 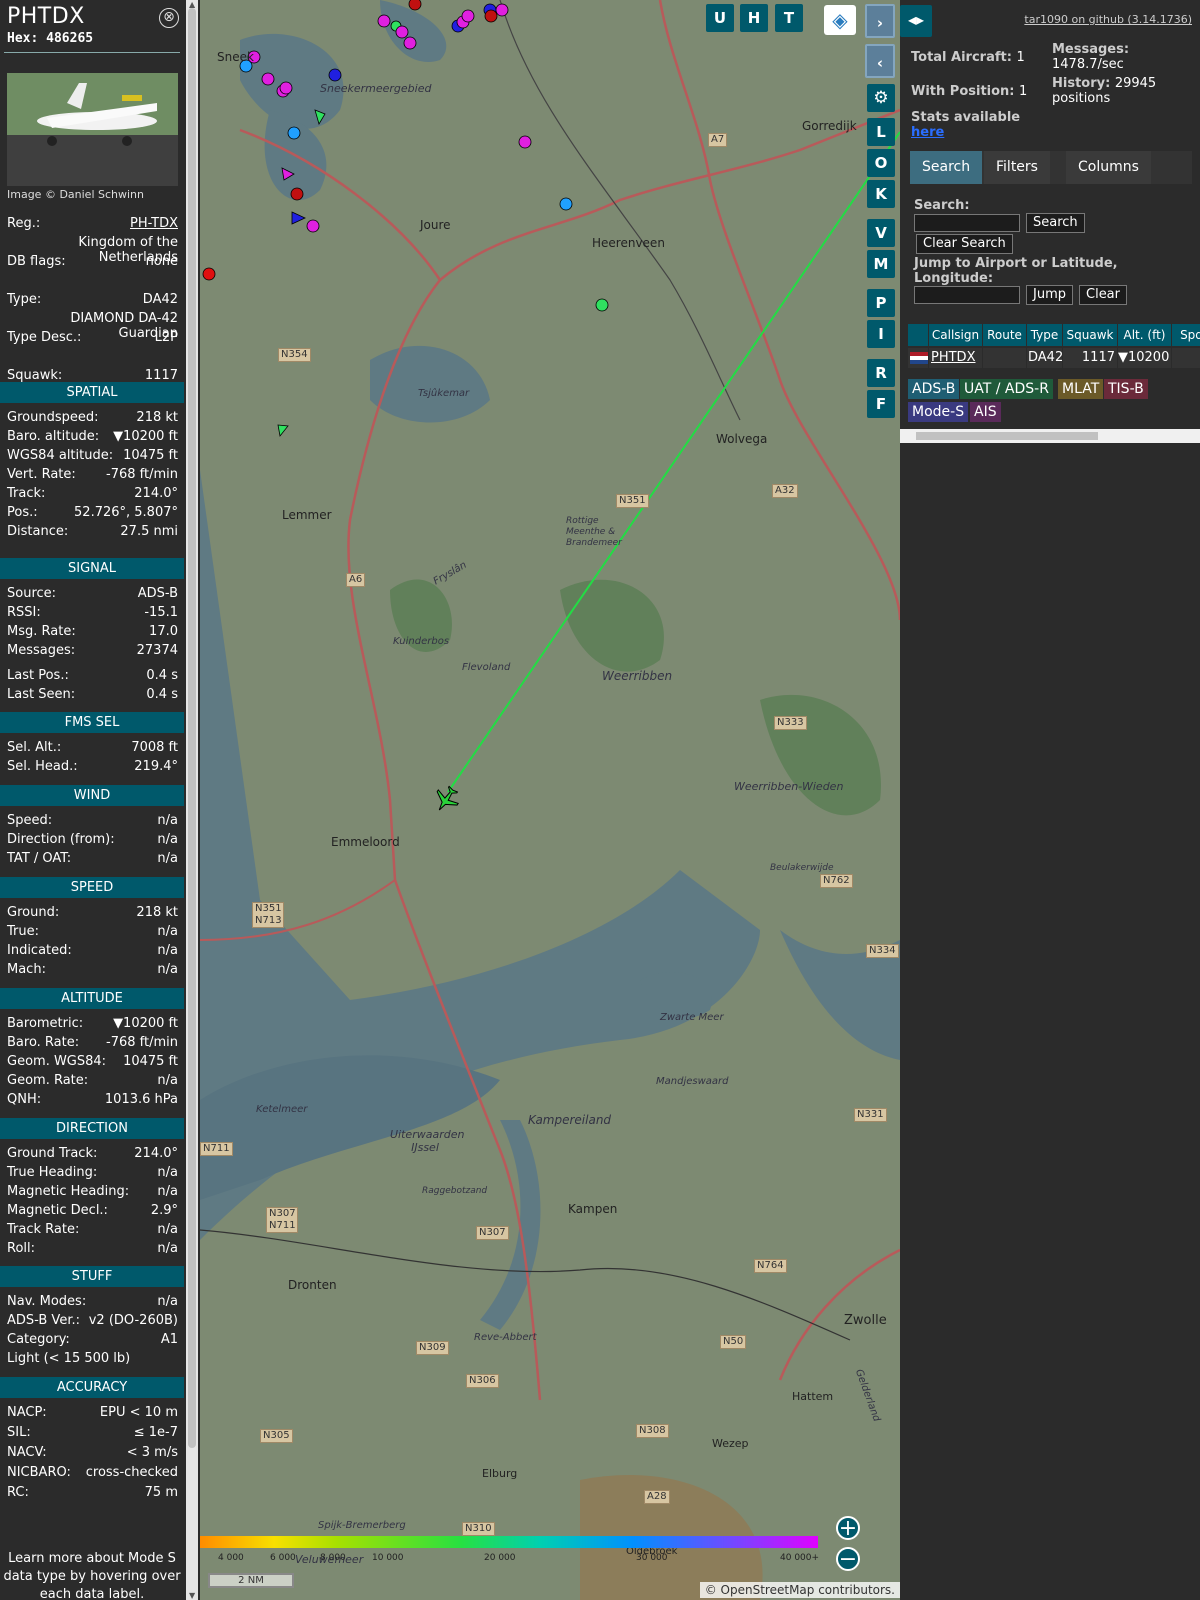 What do you see at coordinates (927, 132) in the screenshot?
I see `stats-link: here` at bounding box center [927, 132].